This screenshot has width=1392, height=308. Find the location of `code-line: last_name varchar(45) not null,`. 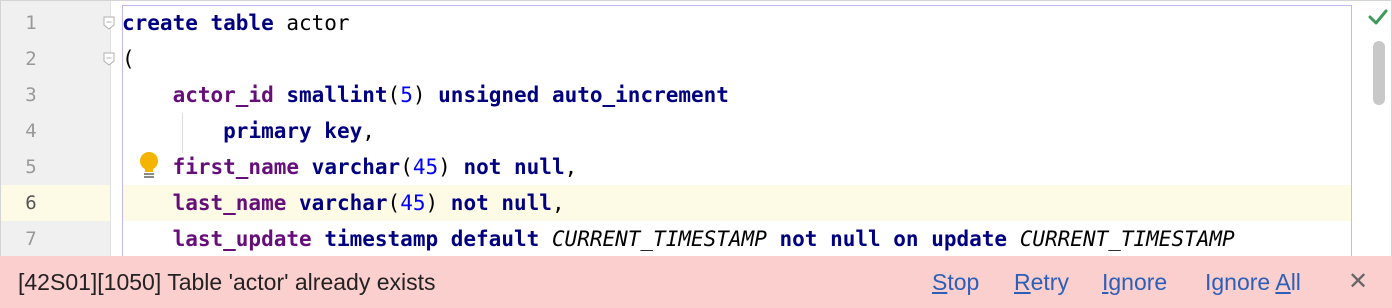

code-line: last_name varchar(45) not null, is located at coordinates (343, 203).